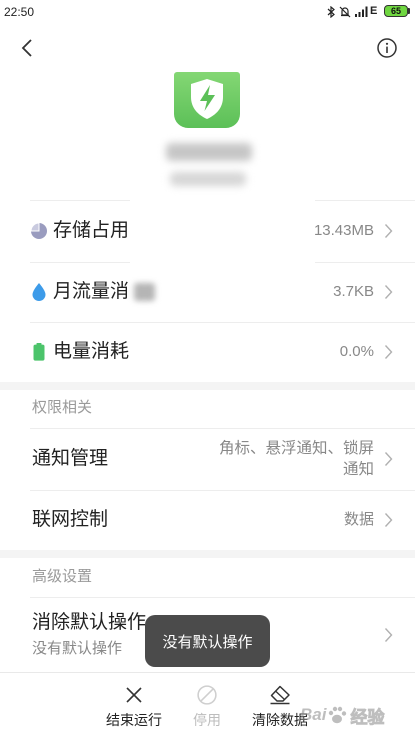 This screenshot has height=739, width=415. I want to click on paw-icon, so click(338, 715).